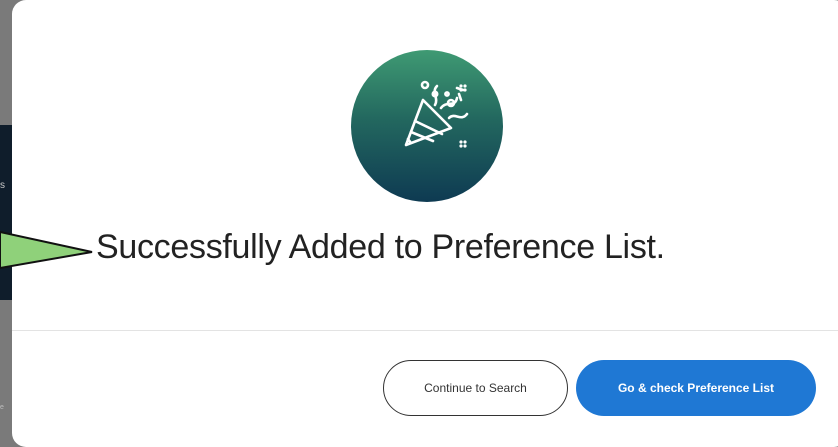  Describe the element at coordinates (696, 388) in the screenshot. I see `check-preference-list-button: Go & check Preference List` at that location.